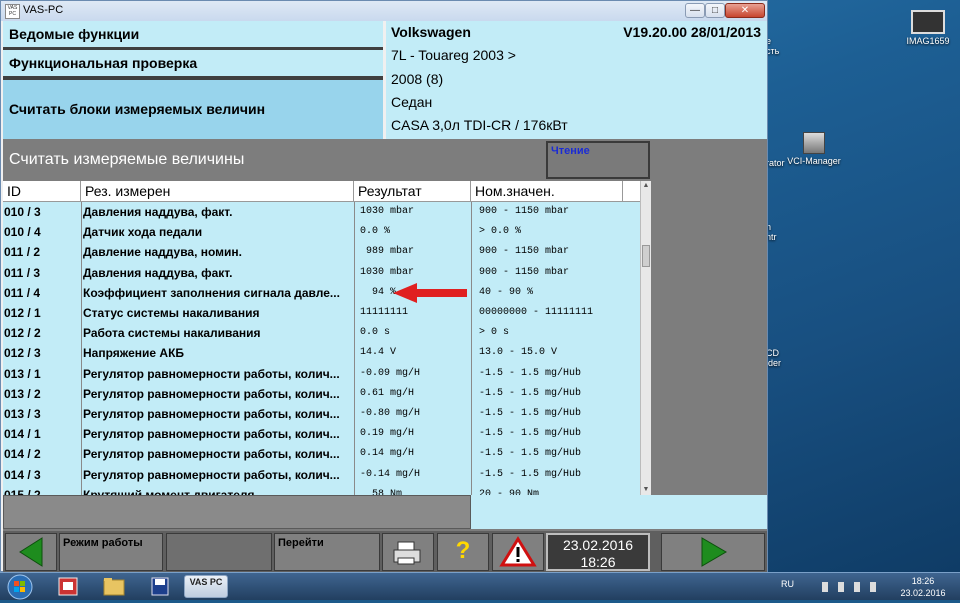  Describe the element at coordinates (22, 333) in the screenshot. I see `row-id: 012 / 2` at that location.